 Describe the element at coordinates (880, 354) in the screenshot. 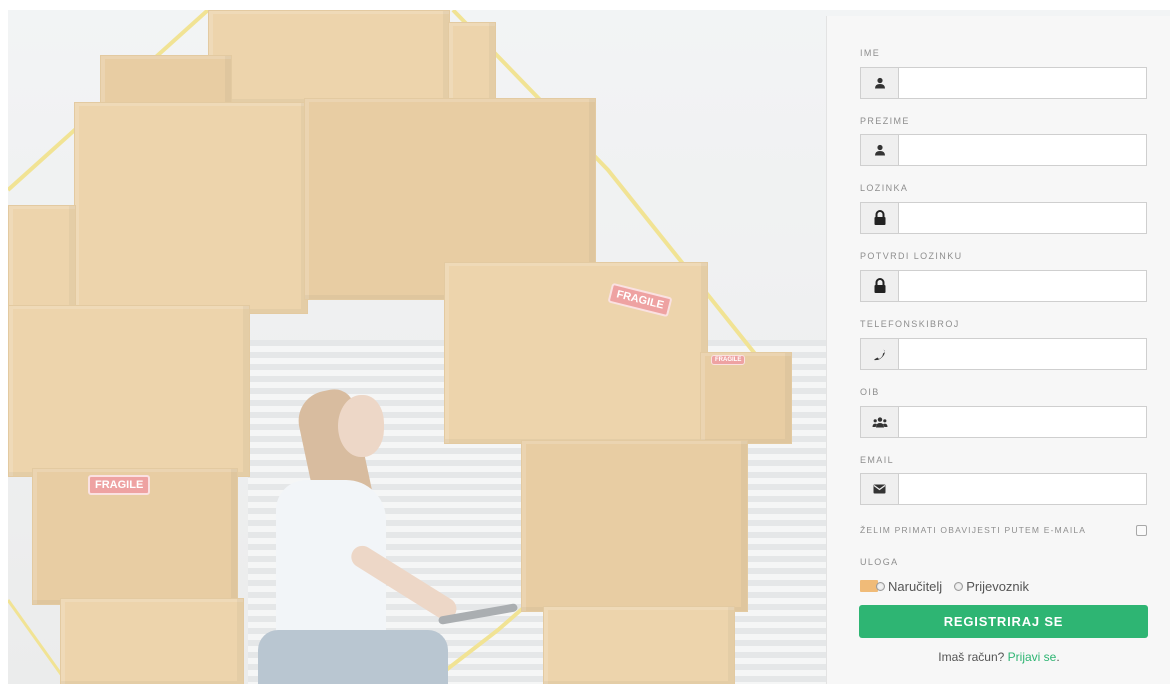

I see `phone-icon` at that location.